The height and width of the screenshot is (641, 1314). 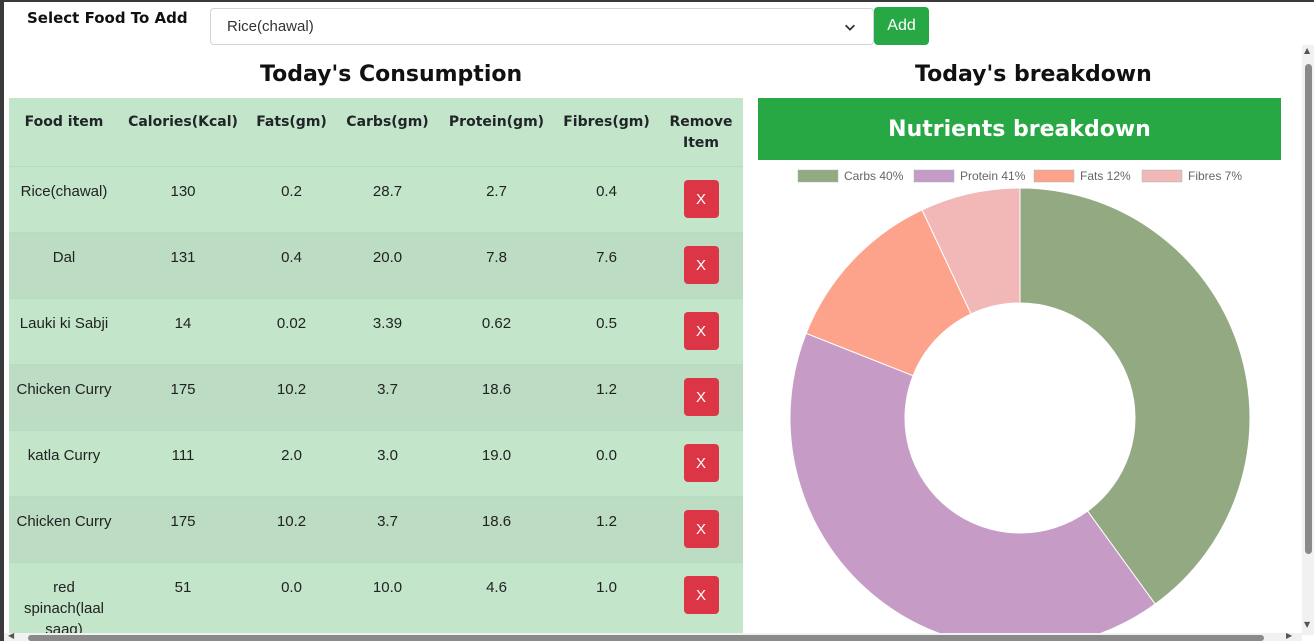 I want to click on cell-carbs: 10.0, so click(x=387, y=587).